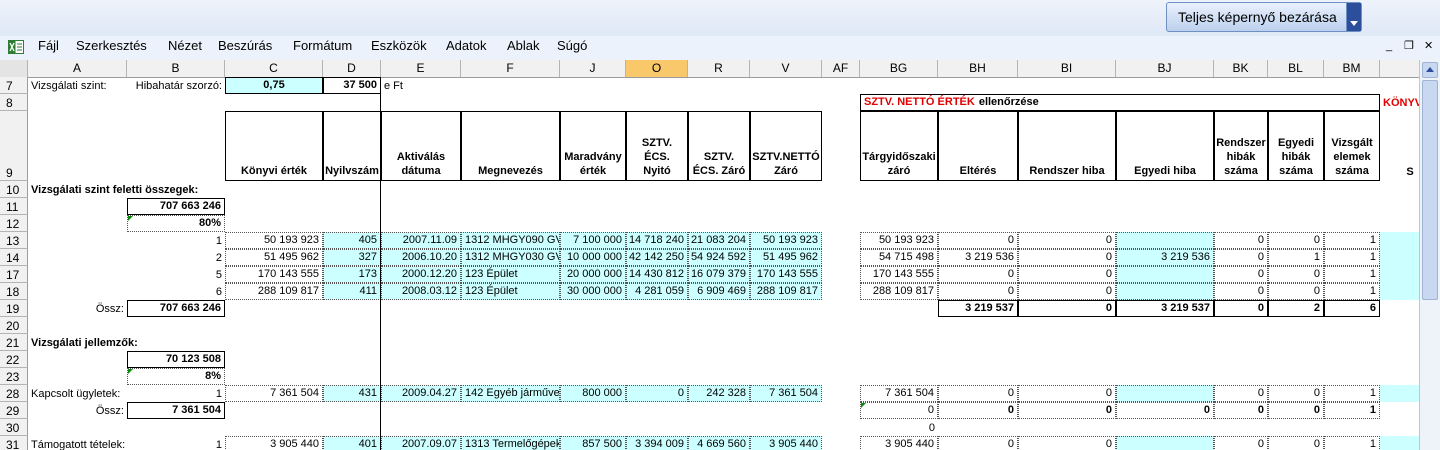  Describe the element at coordinates (322, 45) in the screenshot. I see `menu-format: Formátum` at that location.